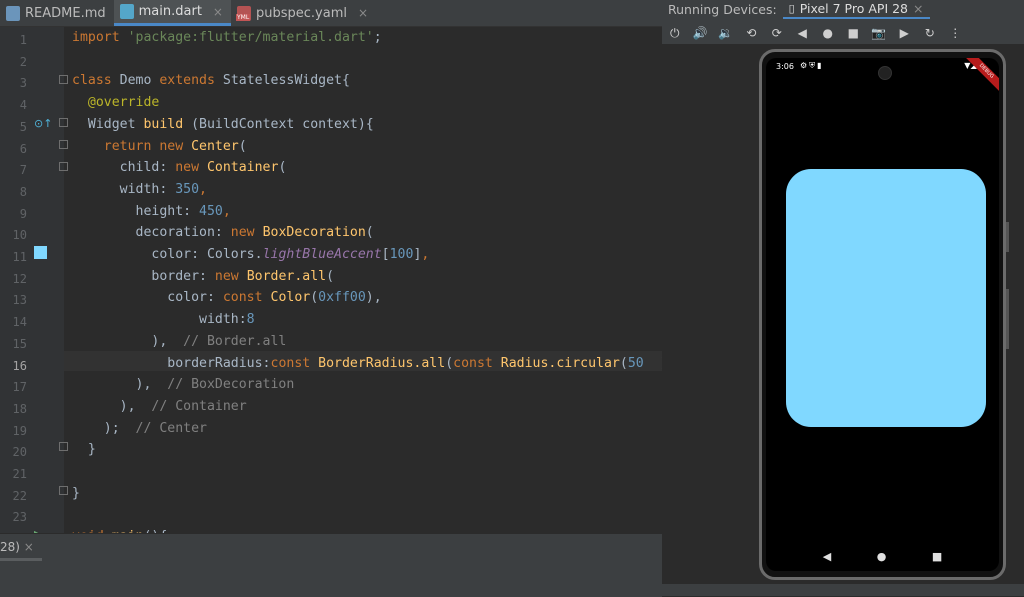 The width and height of the screenshot is (1024, 597). I want to click on code-line: ), // Border.all, so click(179, 341).